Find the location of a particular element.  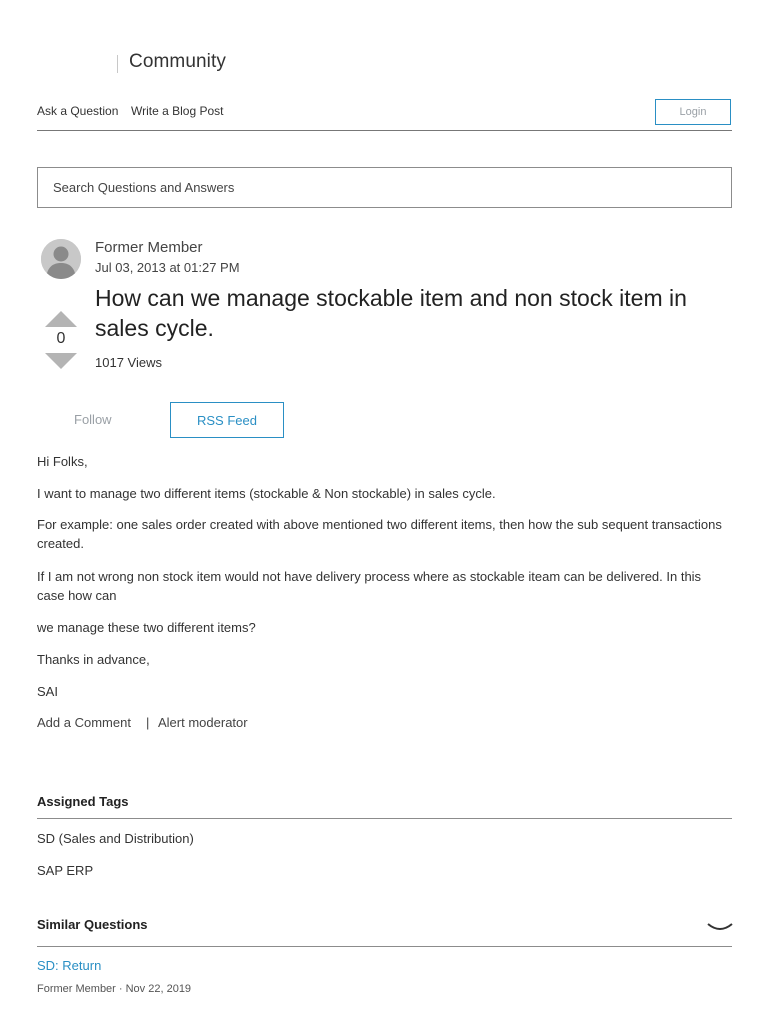

body-paragraph: Hi Folks, is located at coordinates (62, 461).